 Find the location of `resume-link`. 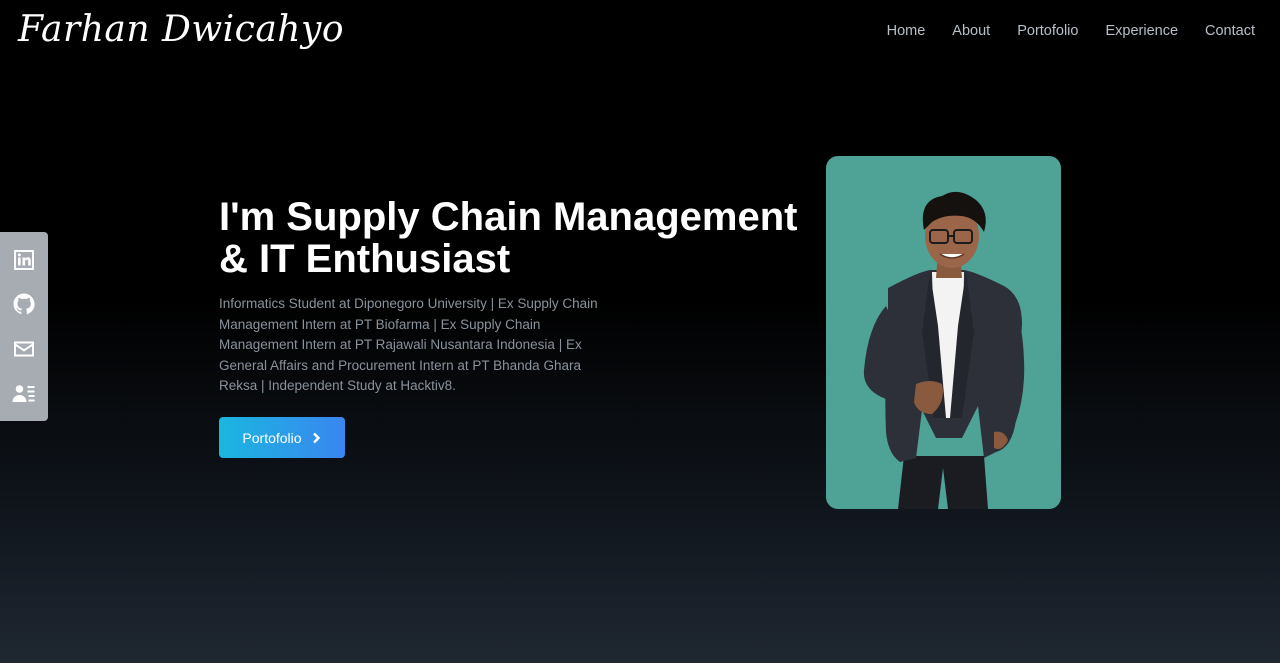

resume-link is located at coordinates (24, 393).